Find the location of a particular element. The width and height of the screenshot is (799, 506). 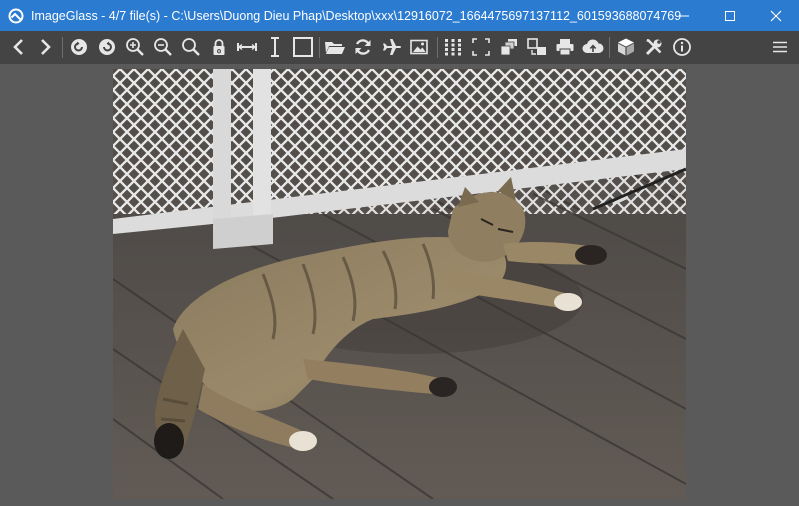

fit-window-button is located at coordinates (303, 47).